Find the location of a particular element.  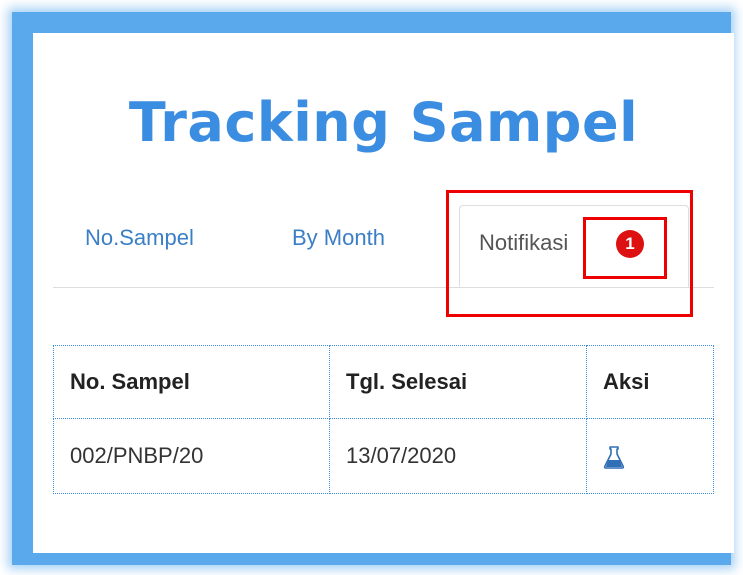

table-header-row: No. Sampel Tgl. Selesai Aksi is located at coordinates (383, 382).